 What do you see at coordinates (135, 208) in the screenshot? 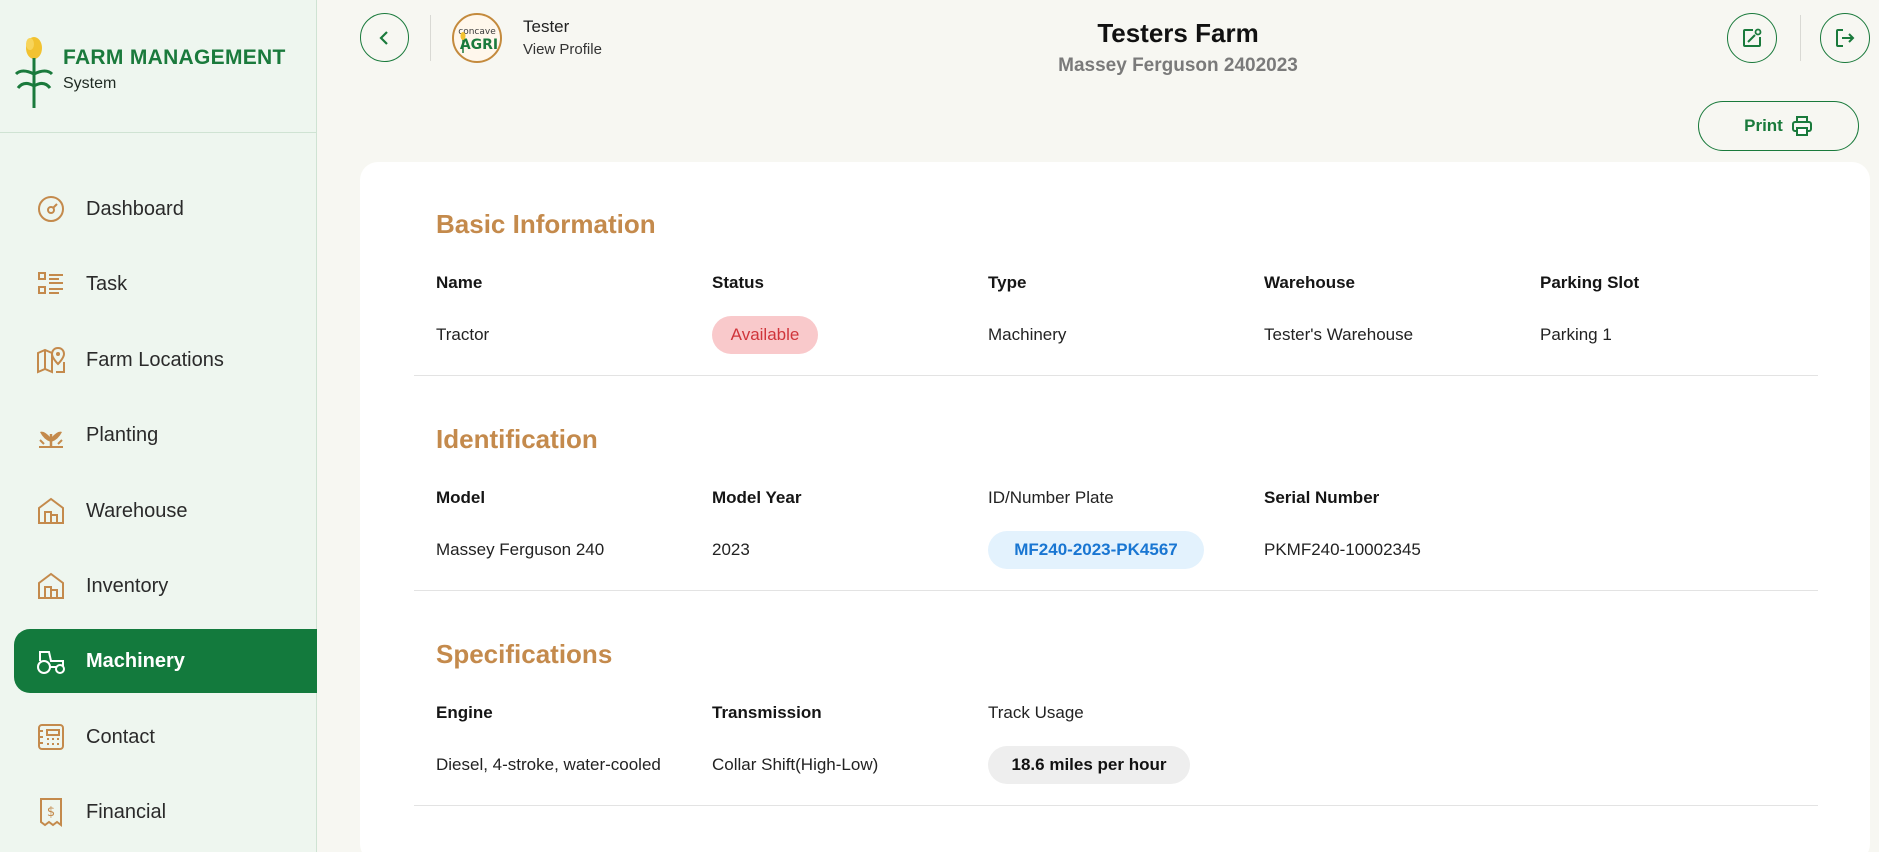
I see `sidebar-item-label: Dashboard` at bounding box center [135, 208].